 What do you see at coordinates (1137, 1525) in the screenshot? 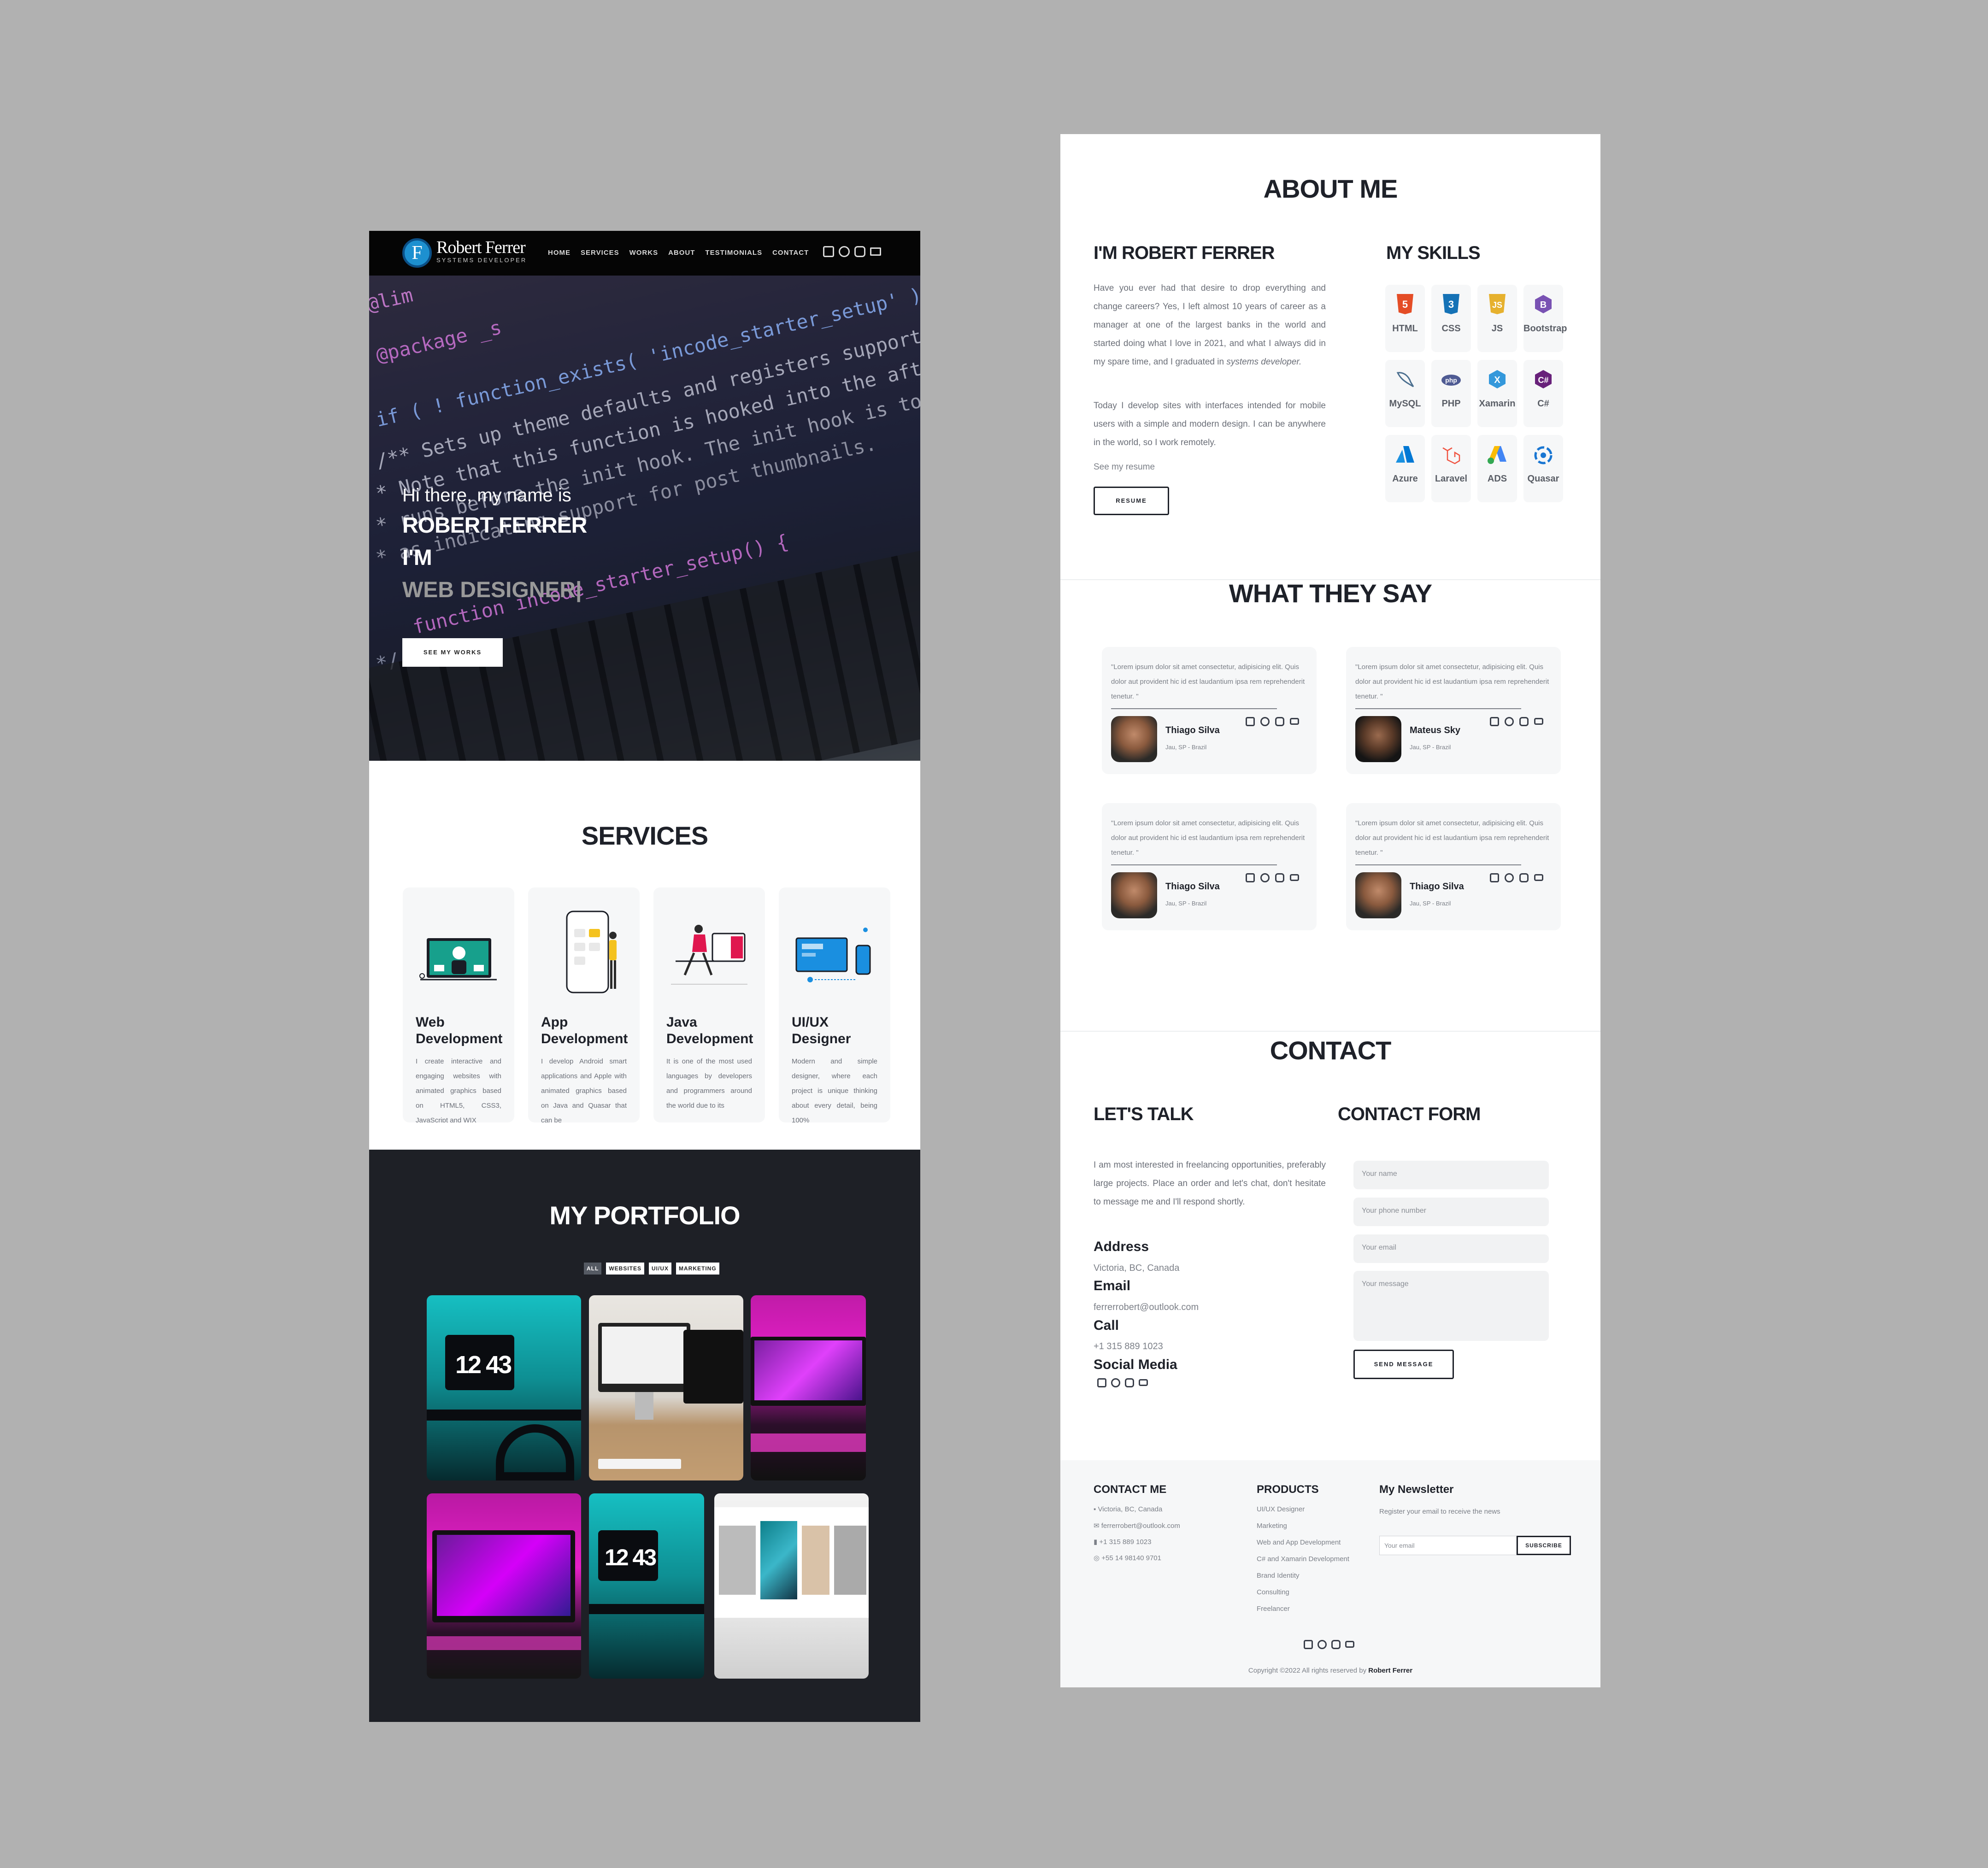
I see `footer-email: ✉ ferrerrobert@outlook.com` at bounding box center [1137, 1525].